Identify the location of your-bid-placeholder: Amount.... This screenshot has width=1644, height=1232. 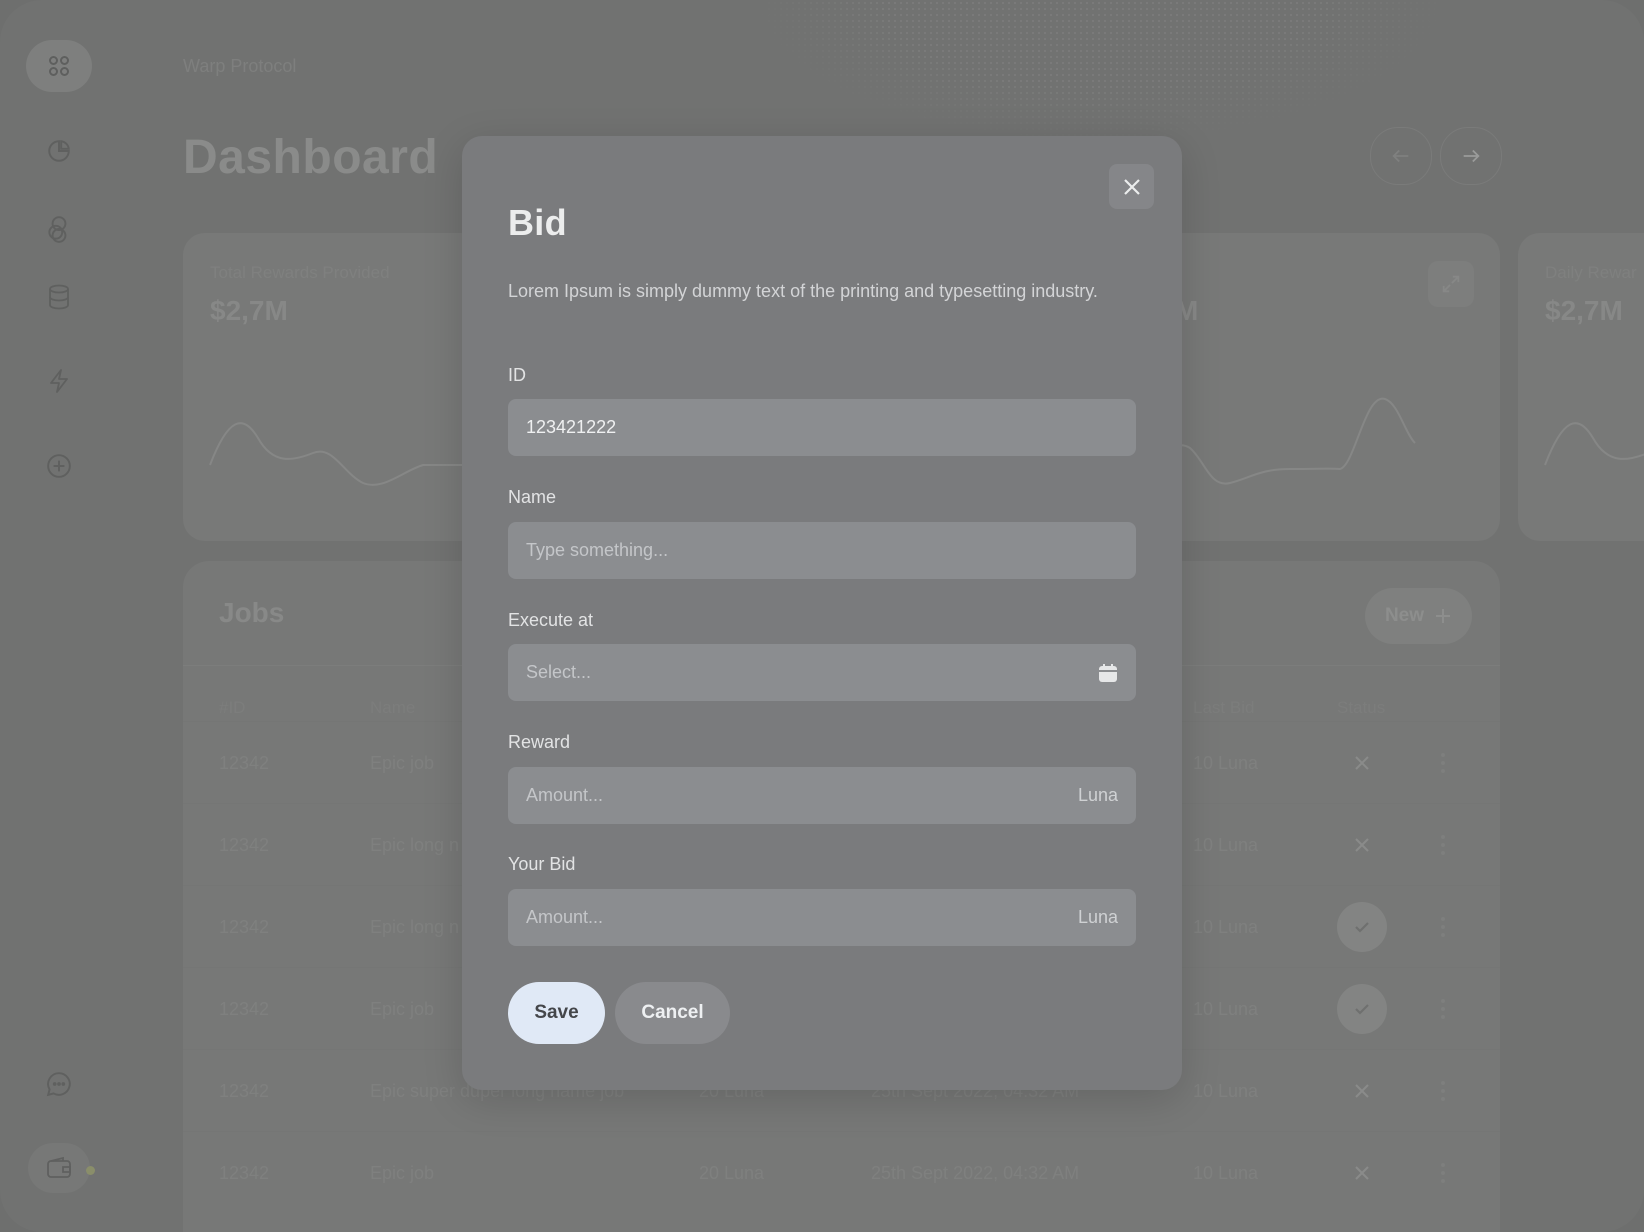
(565, 917).